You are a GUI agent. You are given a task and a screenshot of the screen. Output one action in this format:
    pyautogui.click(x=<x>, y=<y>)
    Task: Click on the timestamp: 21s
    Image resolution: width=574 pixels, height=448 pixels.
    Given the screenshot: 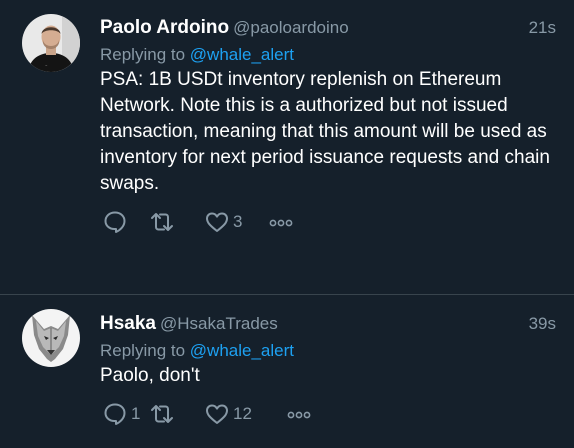 What is the action you would take?
    pyautogui.click(x=542, y=28)
    